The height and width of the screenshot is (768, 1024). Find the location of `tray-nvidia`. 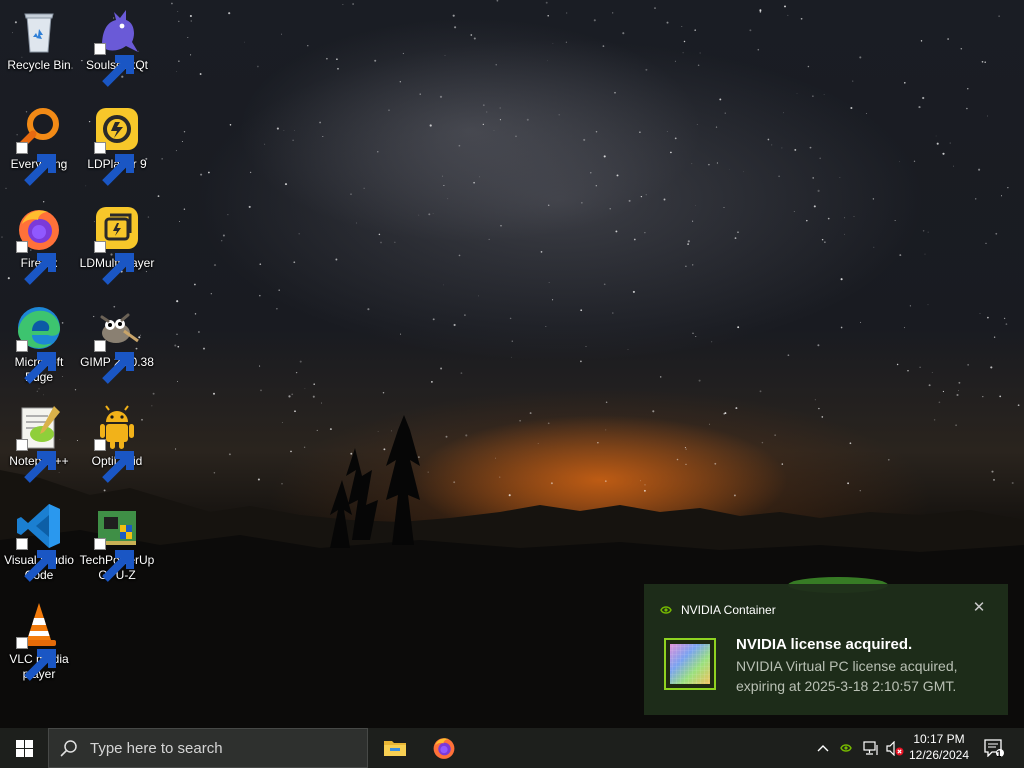

tray-nvidia is located at coordinates (846, 748).